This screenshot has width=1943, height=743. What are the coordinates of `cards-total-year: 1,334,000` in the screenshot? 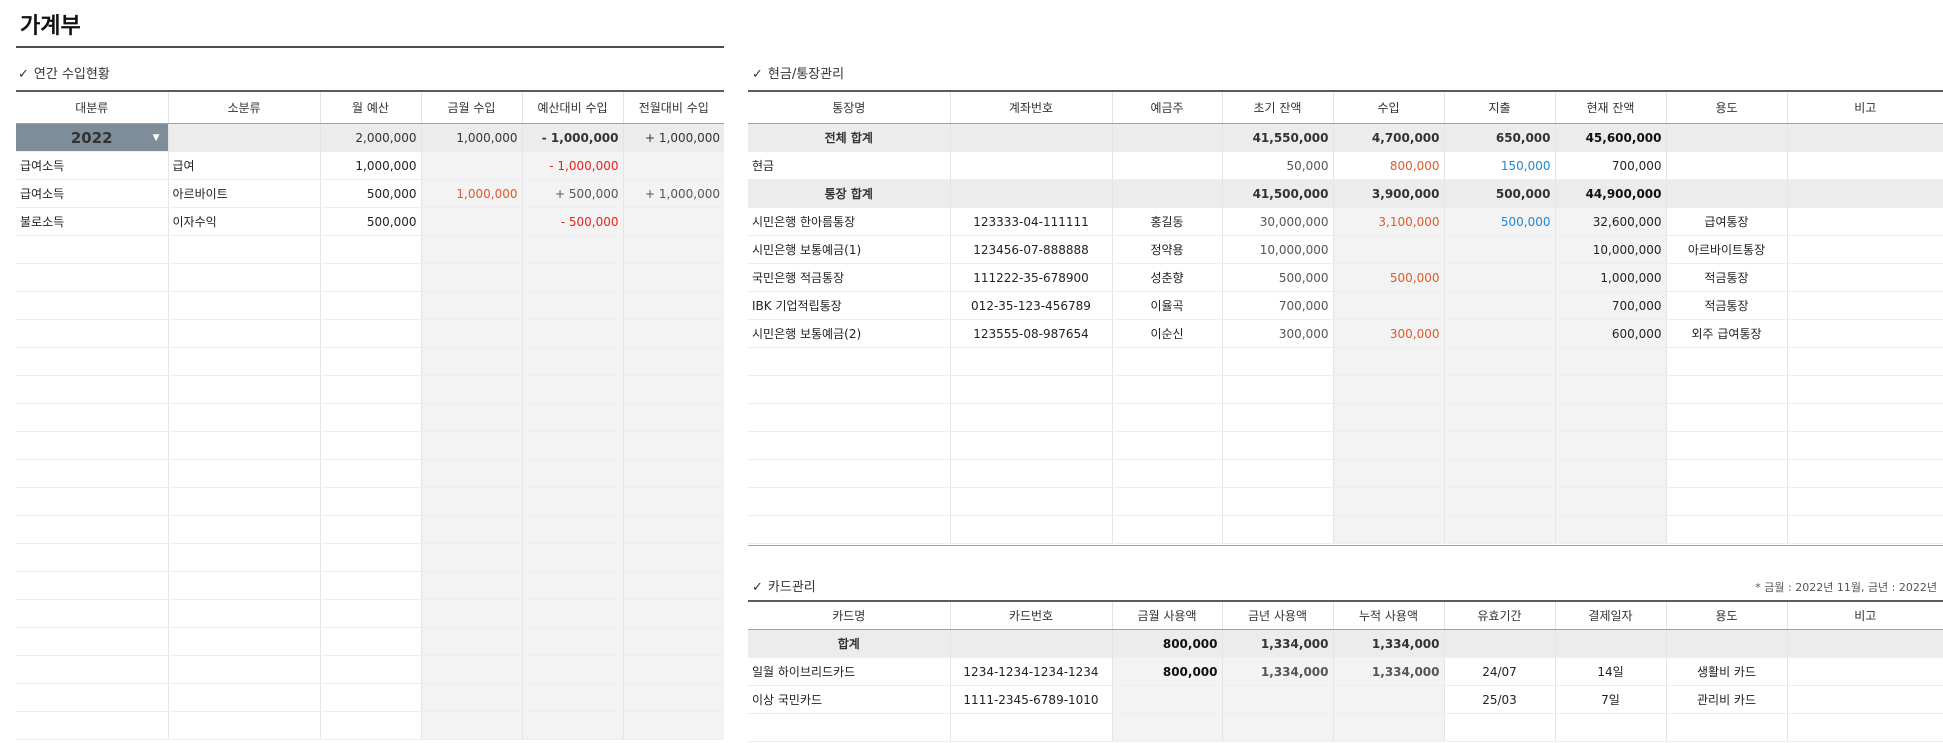 It's located at (1278, 643).